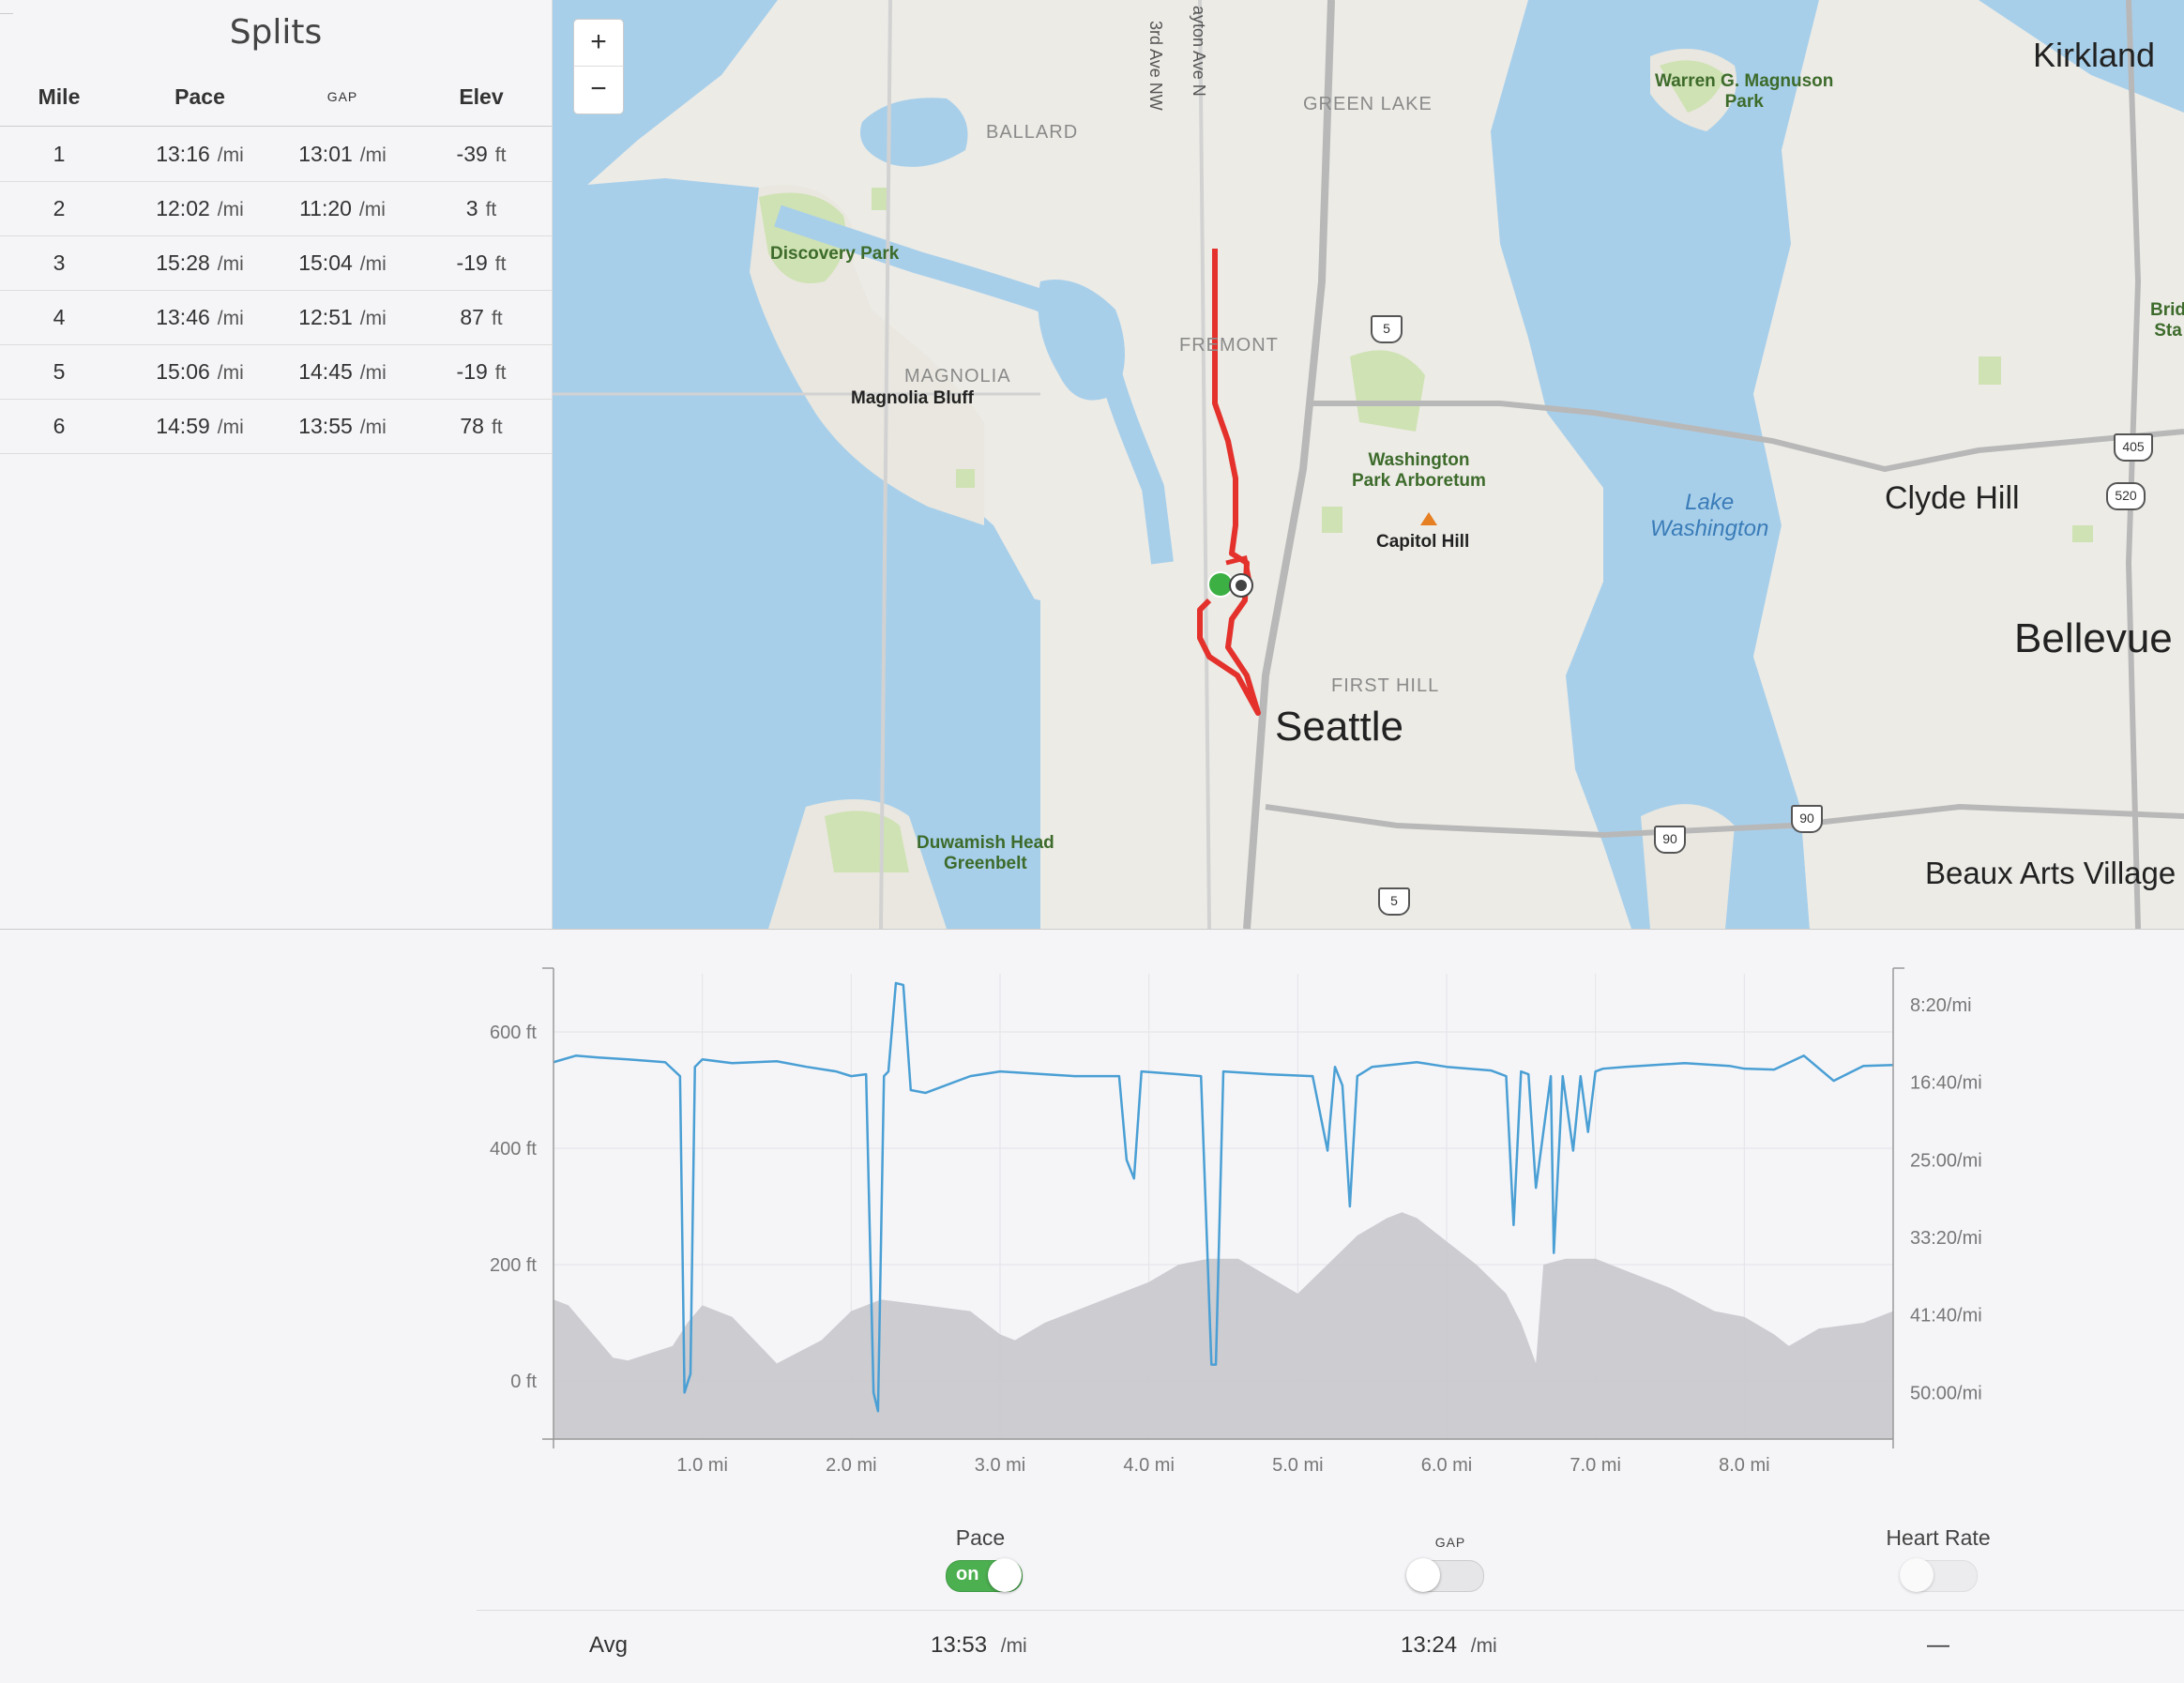 The image size is (2184, 1683). Describe the element at coordinates (472, 371) in the screenshot. I see `split-elev-value: -19` at that location.